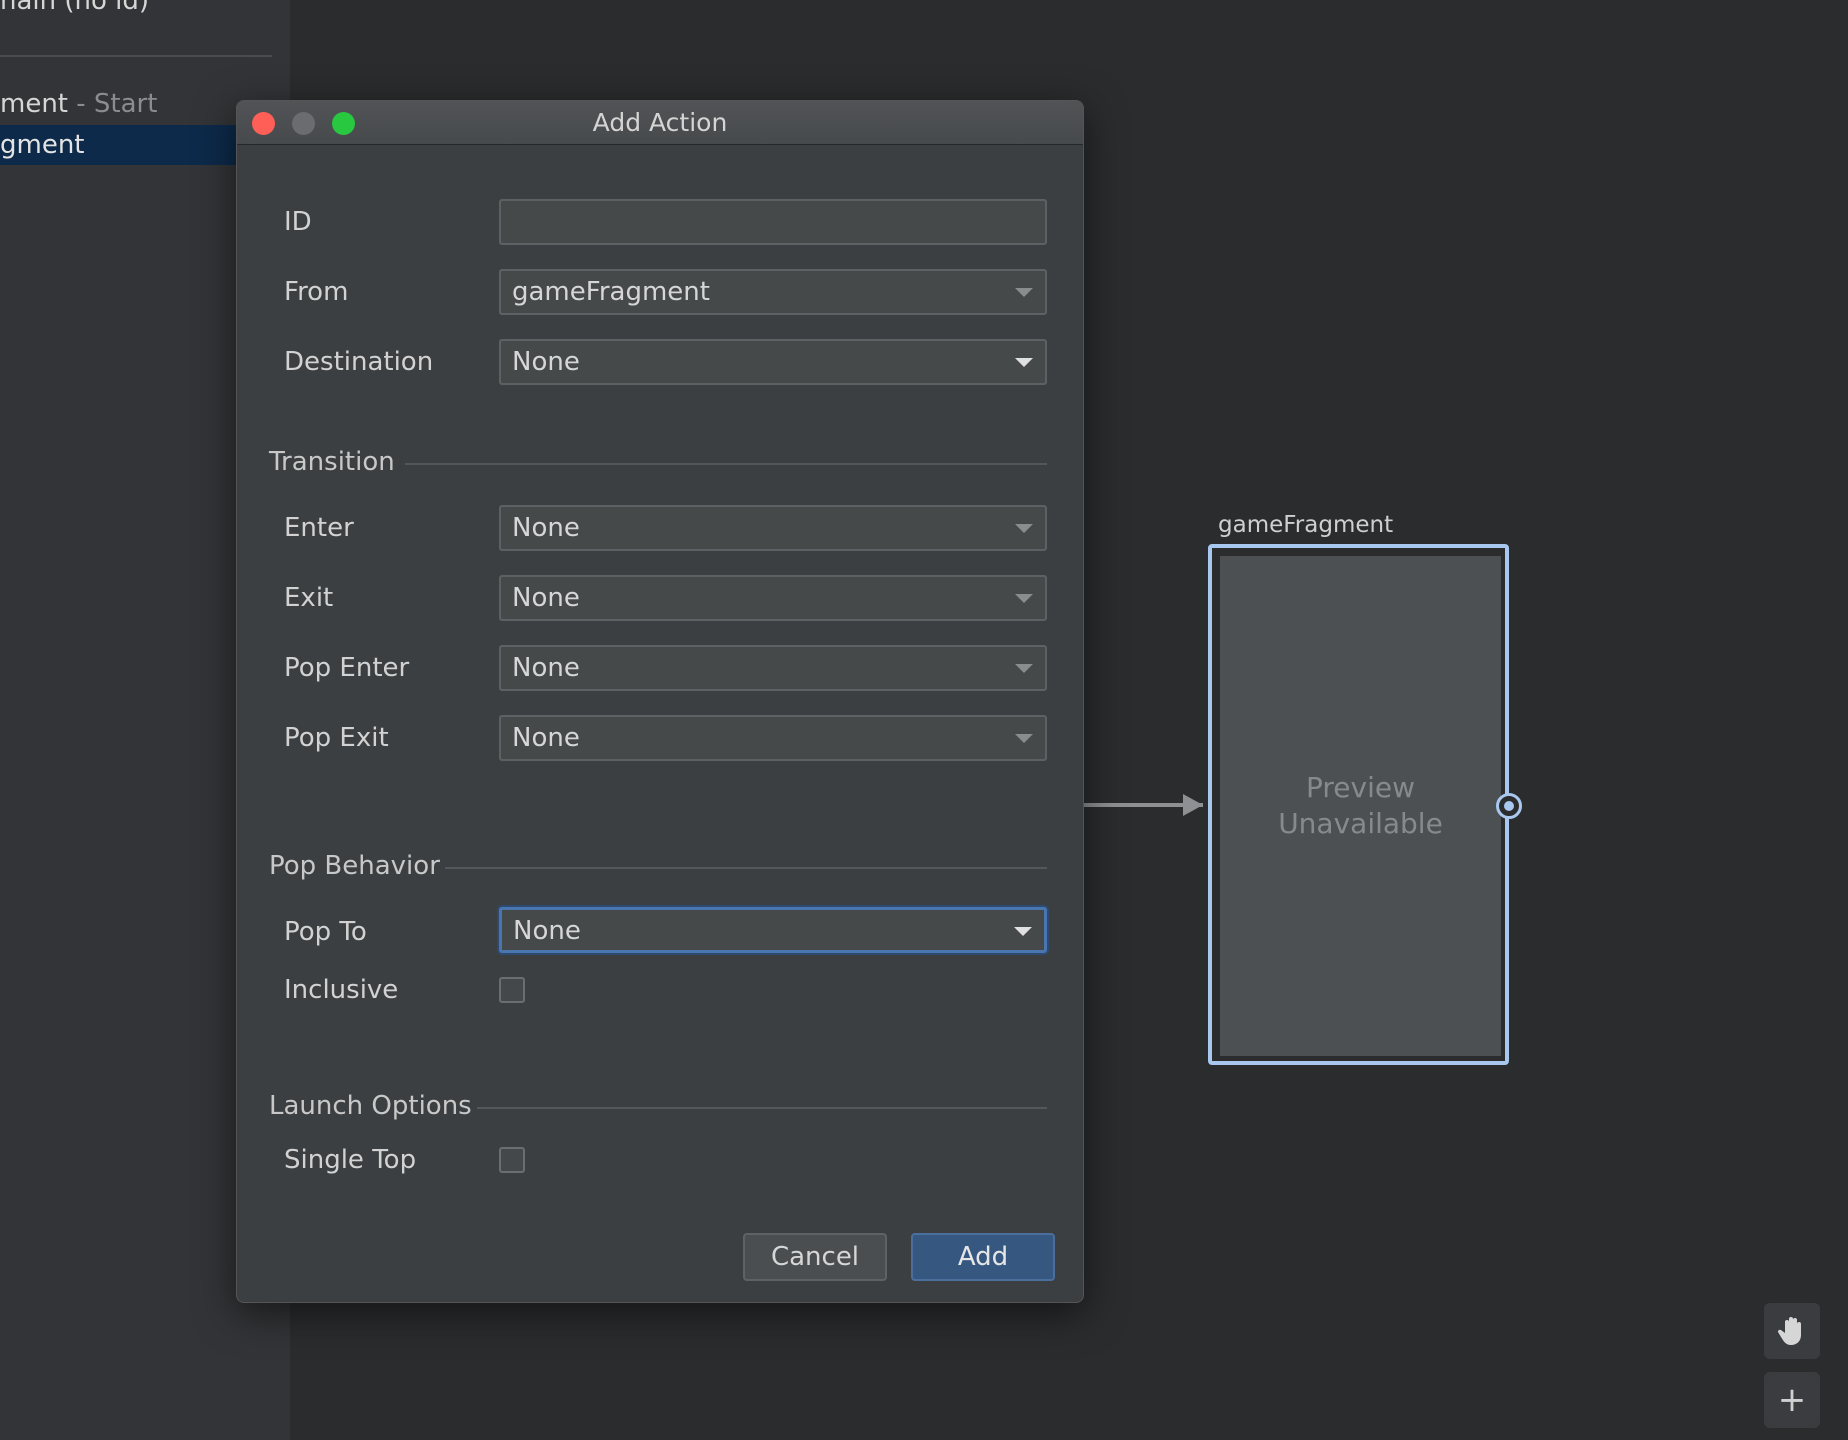 This screenshot has width=1848, height=1440. I want to click on id-label: ID, so click(298, 222).